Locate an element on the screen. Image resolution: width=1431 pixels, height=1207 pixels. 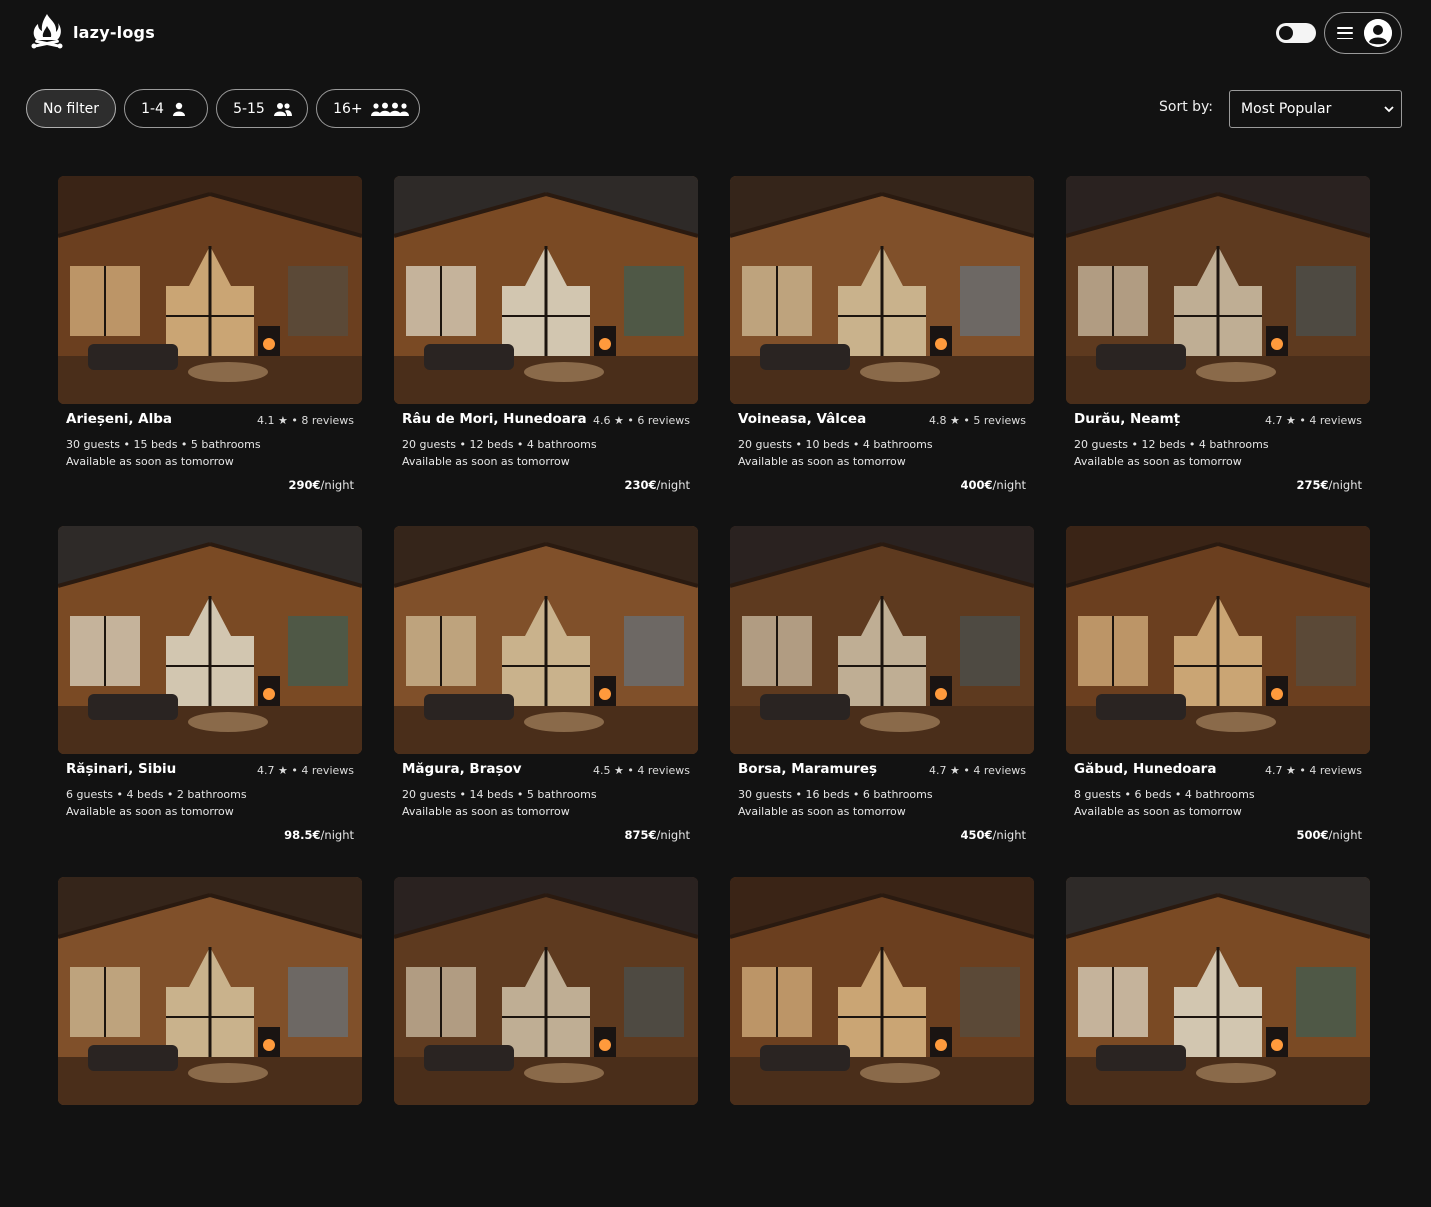
listing-rating: 4.8 ★ • 5 reviews is located at coordinates (977, 420).